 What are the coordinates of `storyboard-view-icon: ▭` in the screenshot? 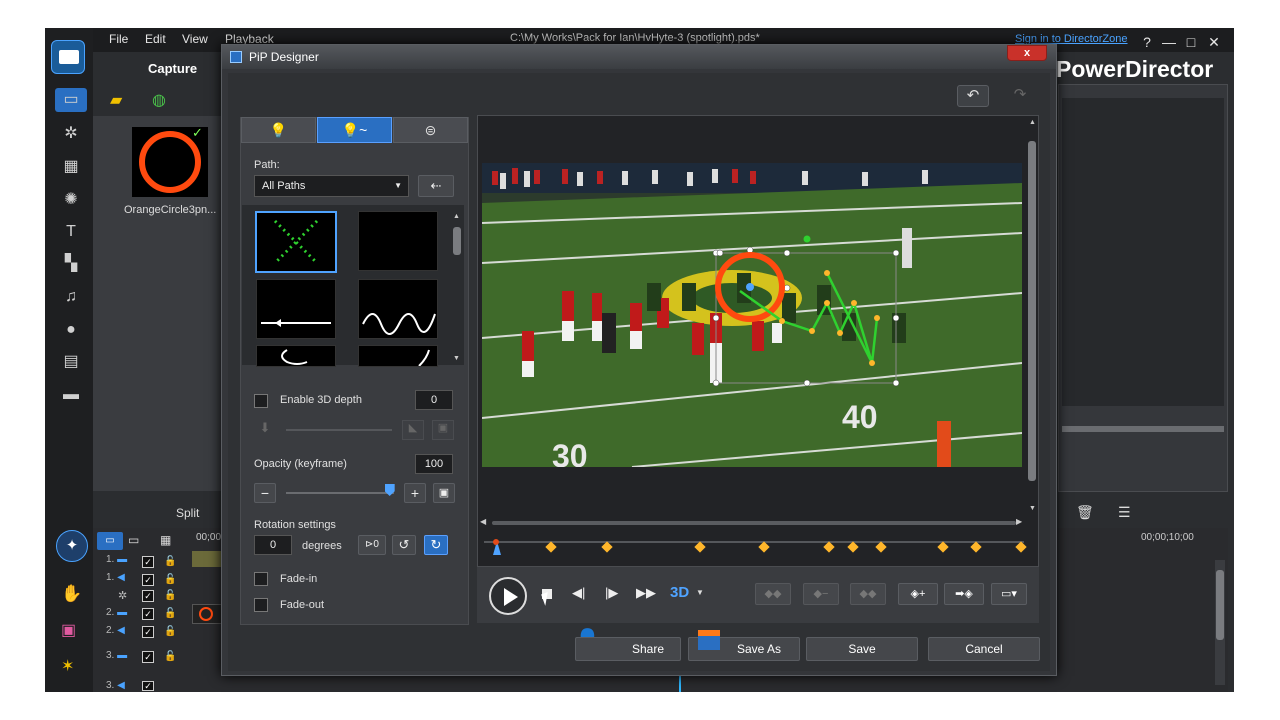 It's located at (133, 540).